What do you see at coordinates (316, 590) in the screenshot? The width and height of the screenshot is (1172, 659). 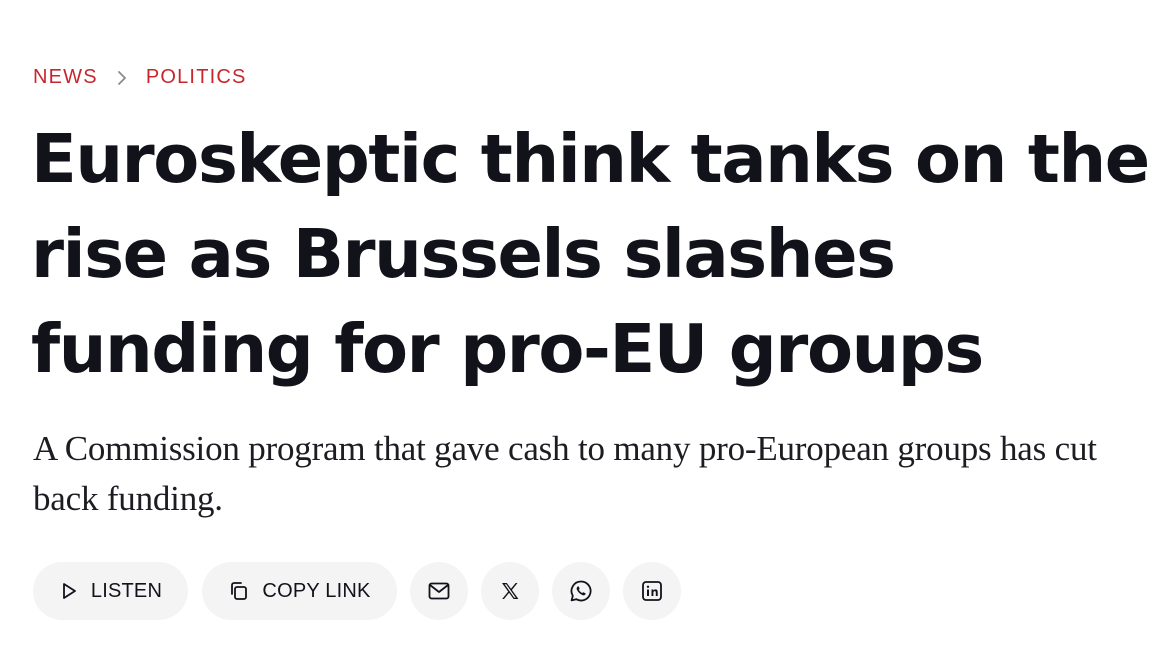 I see `copy-link-label: COPY LINK` at bounding box center [316, 590].